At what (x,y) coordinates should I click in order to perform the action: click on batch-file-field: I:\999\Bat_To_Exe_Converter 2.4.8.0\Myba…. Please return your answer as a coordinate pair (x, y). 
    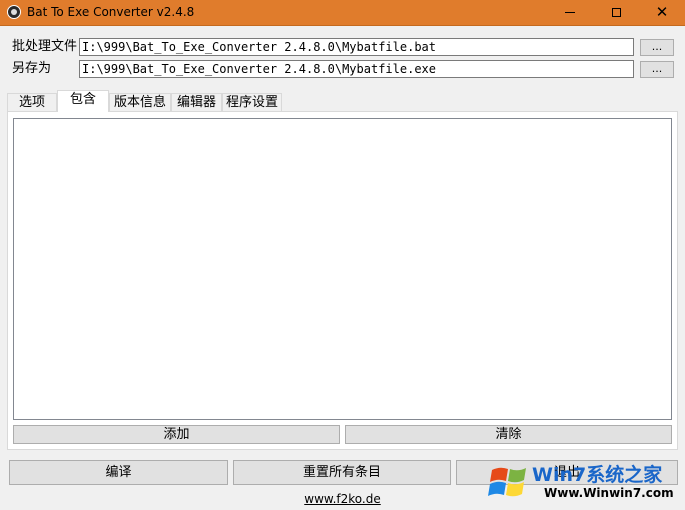
    Looking at the image, I should click on (356, 47).